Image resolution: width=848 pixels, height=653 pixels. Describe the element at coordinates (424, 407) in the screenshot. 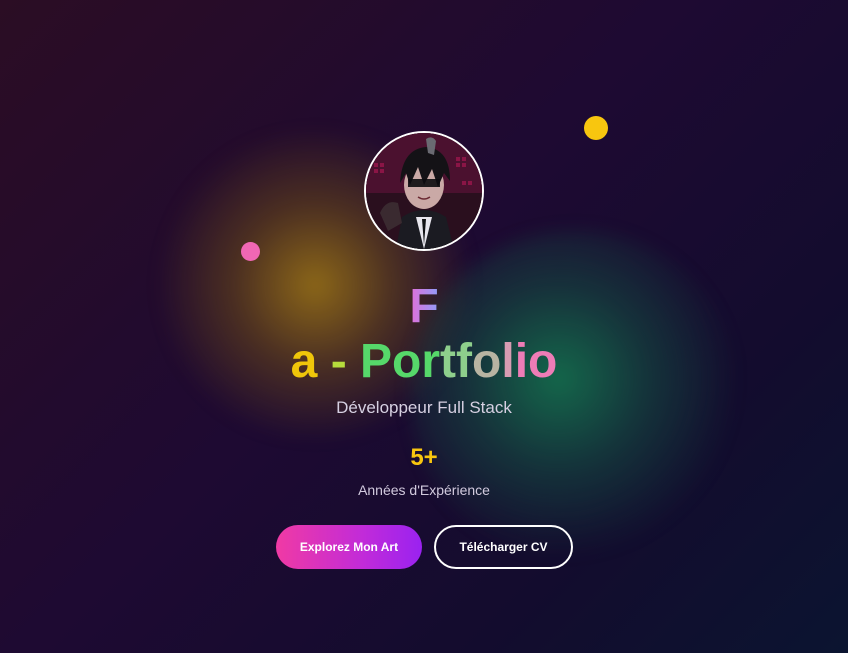

I see `hero-subtitle: Développeur Full Stack` at that location.